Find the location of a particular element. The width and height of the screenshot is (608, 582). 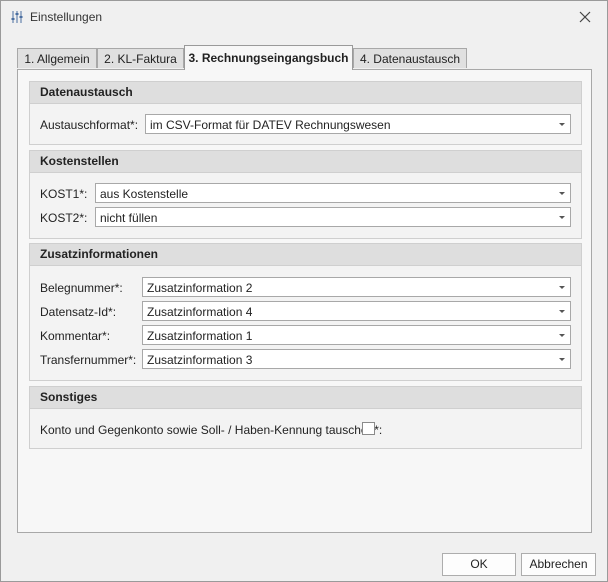

kommentar-label: Kommentar*: is located at coordinates (75, 336).